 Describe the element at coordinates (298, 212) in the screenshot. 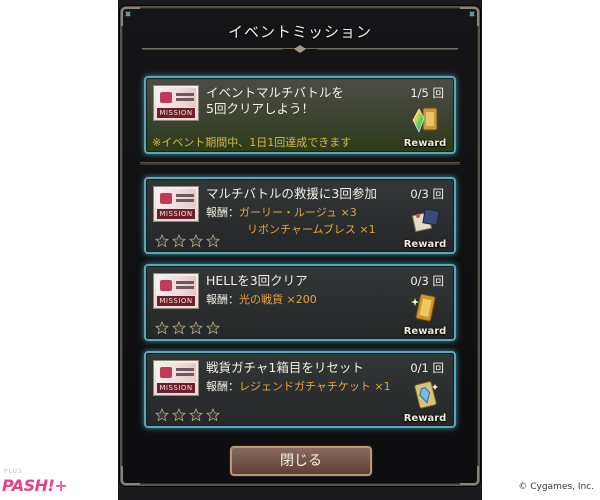

I see `reward-value: ガーリー・ルージュ ×3` at that location.